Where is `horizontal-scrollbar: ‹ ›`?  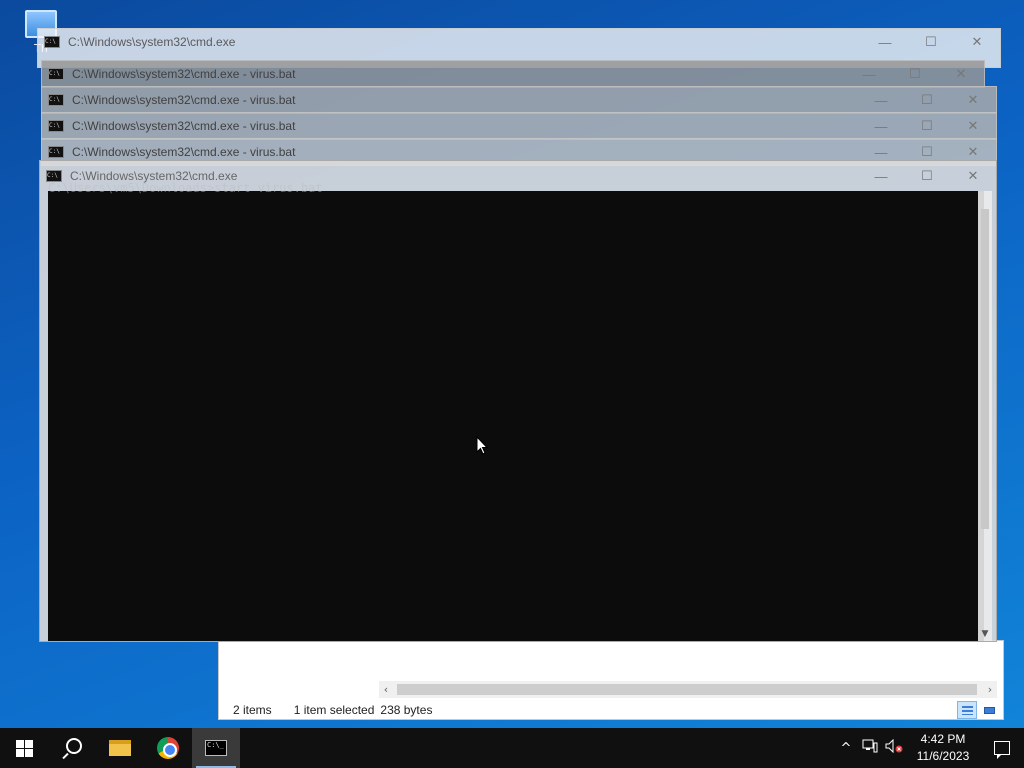 horizontal-scrollbar: ‹ › is located at coordinates (688, 689).